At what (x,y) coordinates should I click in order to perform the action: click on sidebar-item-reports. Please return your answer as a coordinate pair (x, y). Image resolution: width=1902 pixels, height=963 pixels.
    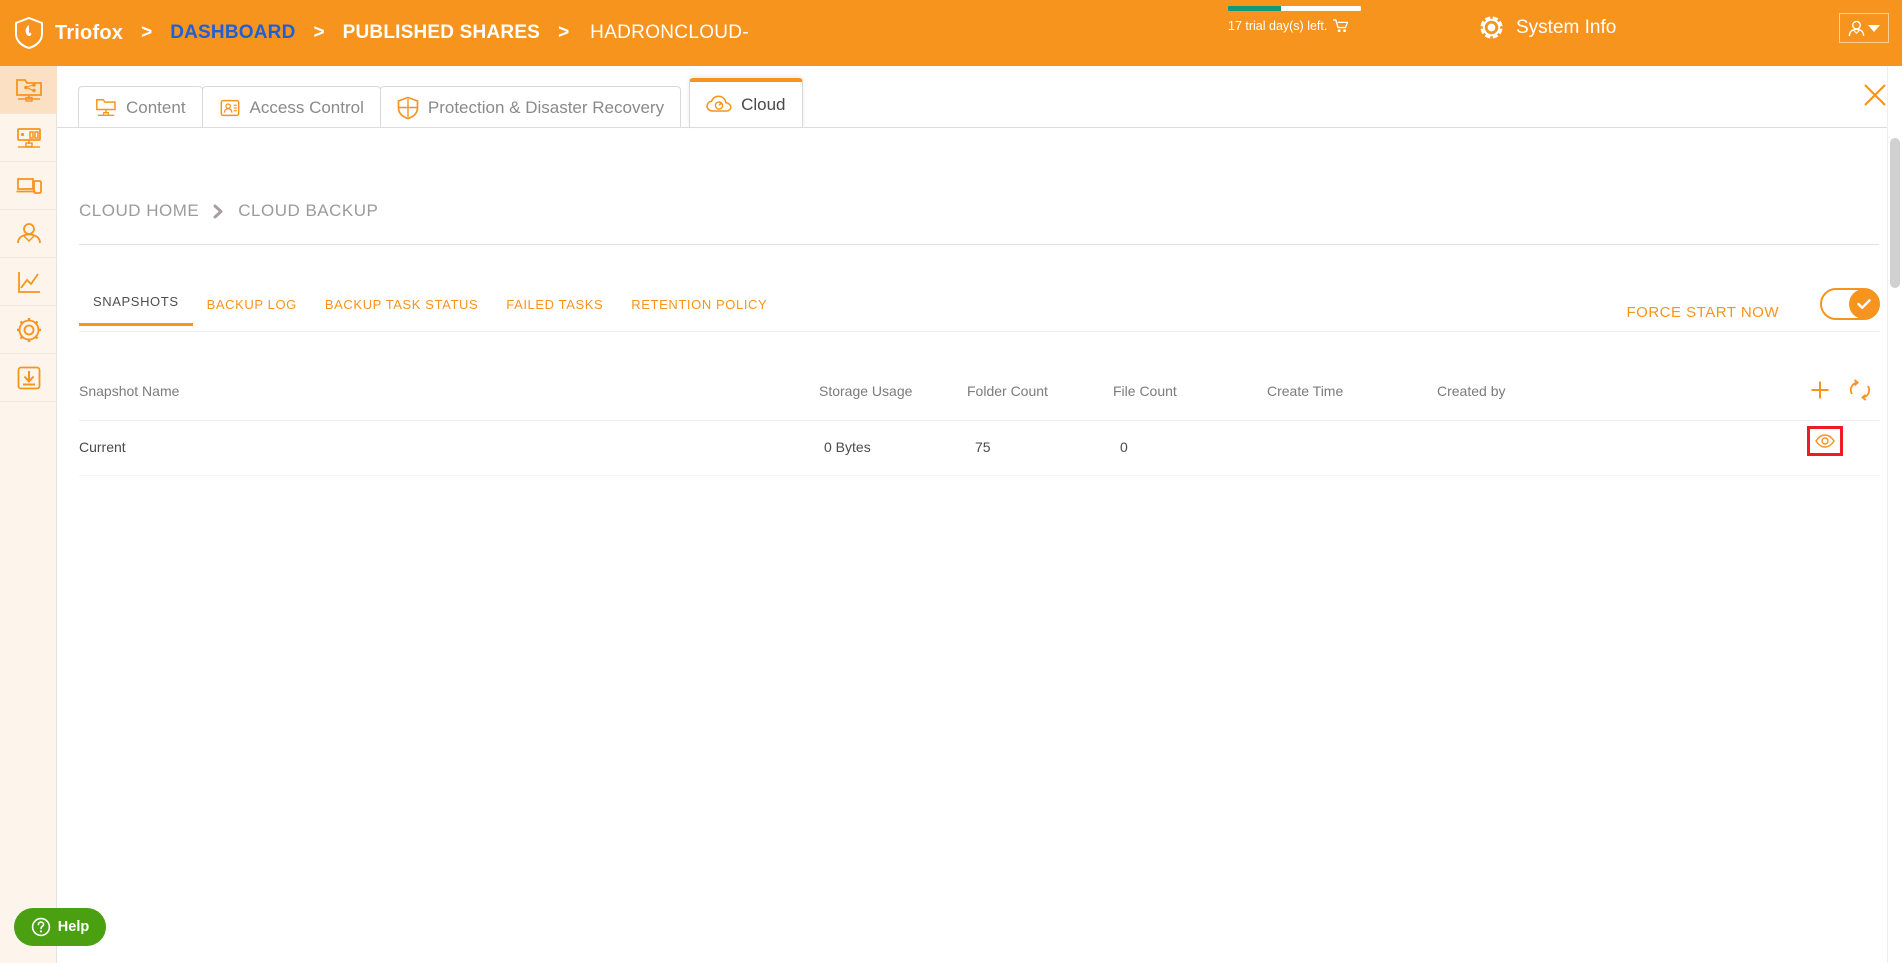
    Looking at the image, I should click on (28, 282).